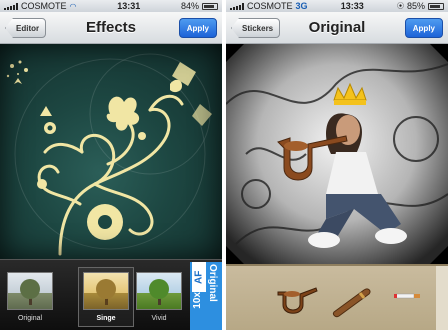  I want to click on sticker-tray, so click(337, 297).